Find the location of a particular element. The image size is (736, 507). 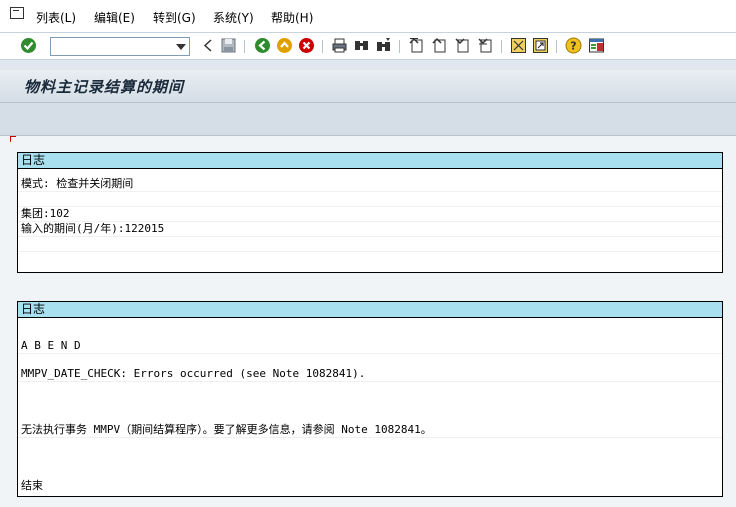

menu-help: 帮助(H) is located at coordinates (292, 17).